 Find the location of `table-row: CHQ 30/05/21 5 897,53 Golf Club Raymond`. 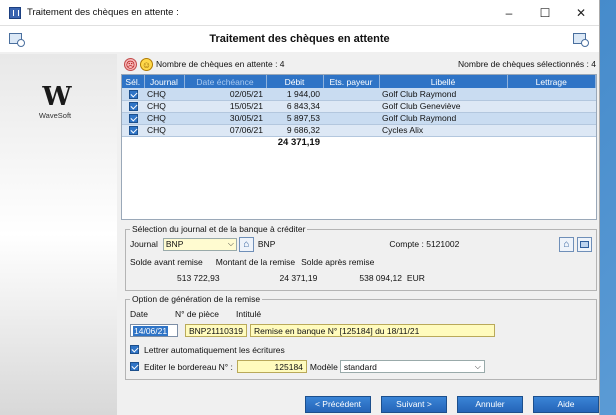

table-row: CHQ 30/05/21 5 897,53 Golf Club Raymond is located at coordinates (359, 118).